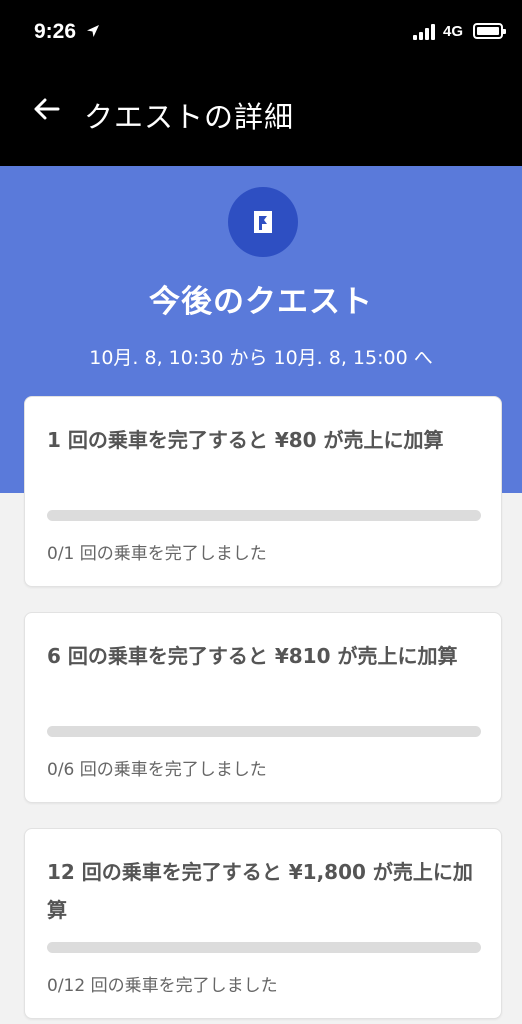 Image resolution: width=522 pixels, height=1024 pixels. Describe the element at coordinates (162, 986) in the screenshot. I see `quest-progress-text: 0/12 回の乗車を完了しました` at that location.